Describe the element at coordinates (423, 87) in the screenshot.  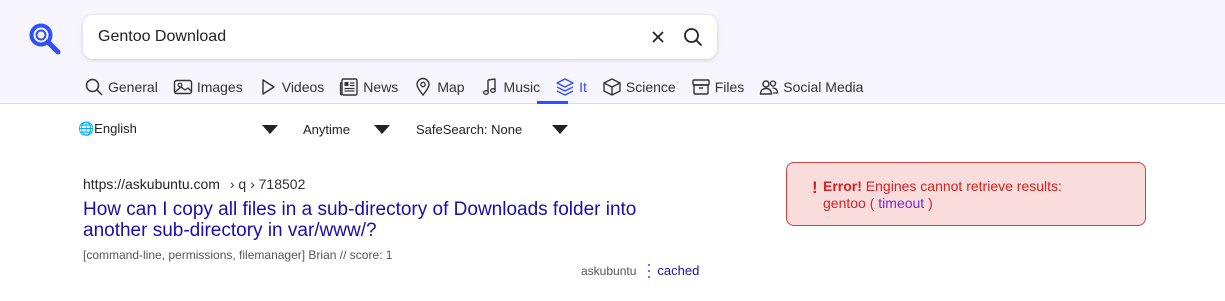
I see `map-pin-icon` at that location.